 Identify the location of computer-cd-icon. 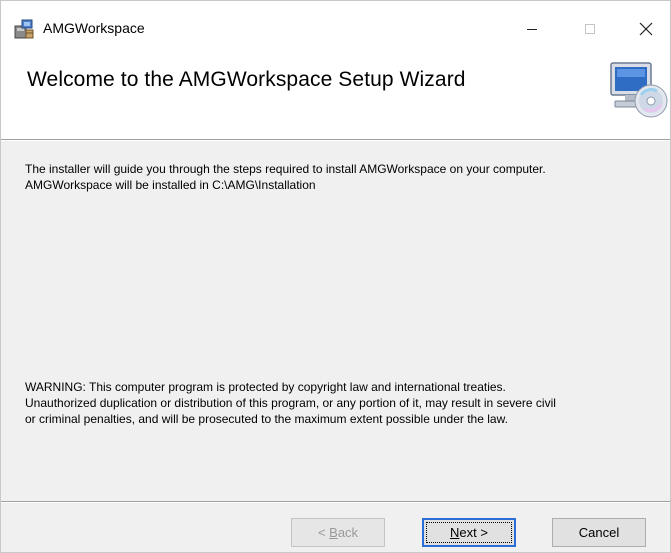
(638, 90).